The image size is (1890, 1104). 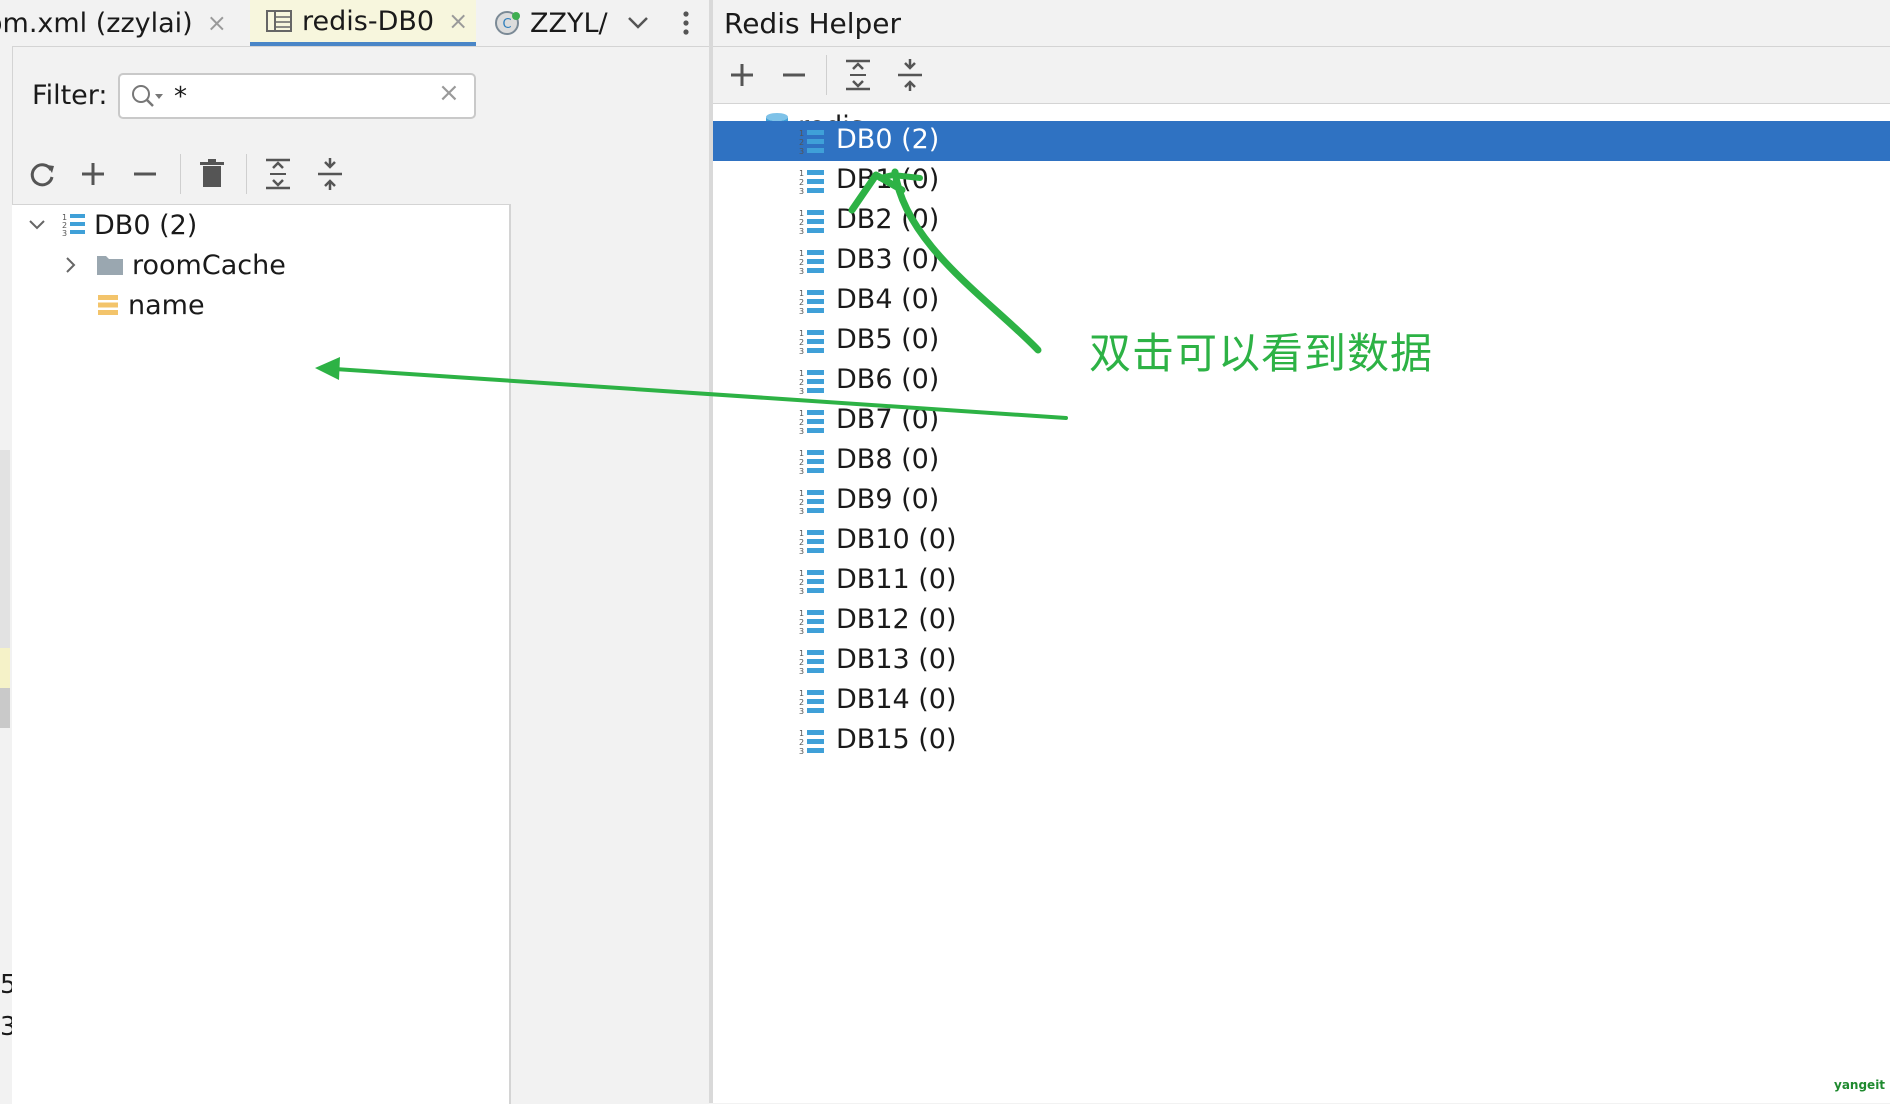 What do you see at coordinates (37, 225) in the screenshot?
I see `chevron-down-icon` at bounding box center [37, 225].